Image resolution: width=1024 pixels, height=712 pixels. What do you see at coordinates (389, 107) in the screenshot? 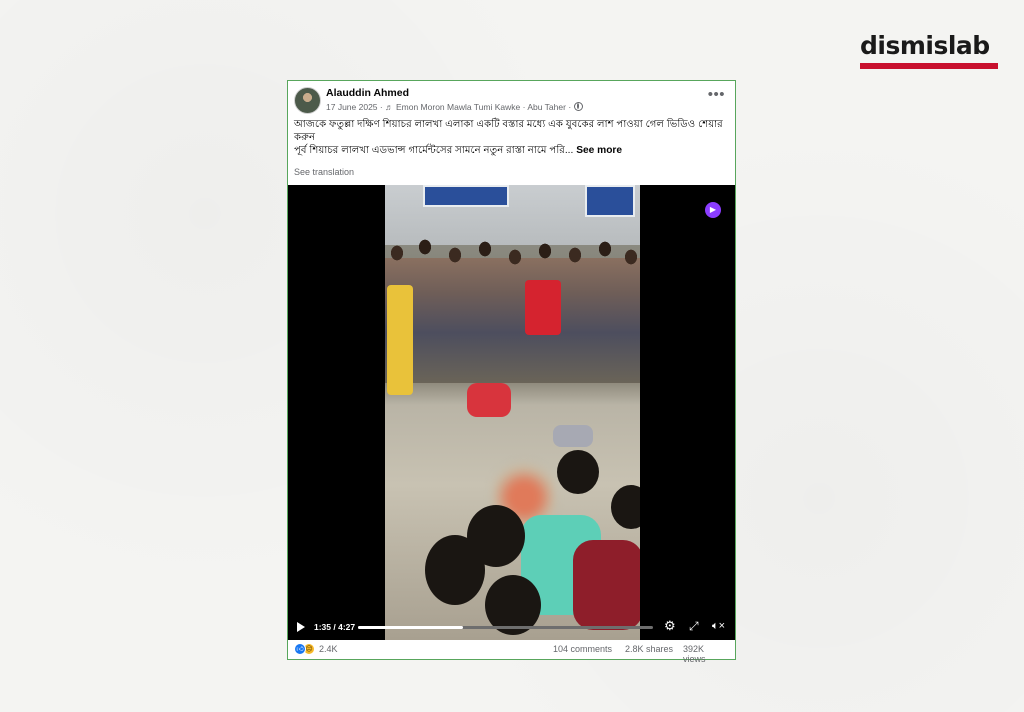
I see `music-note-icon: ♬` at bounding box center [389, 107].